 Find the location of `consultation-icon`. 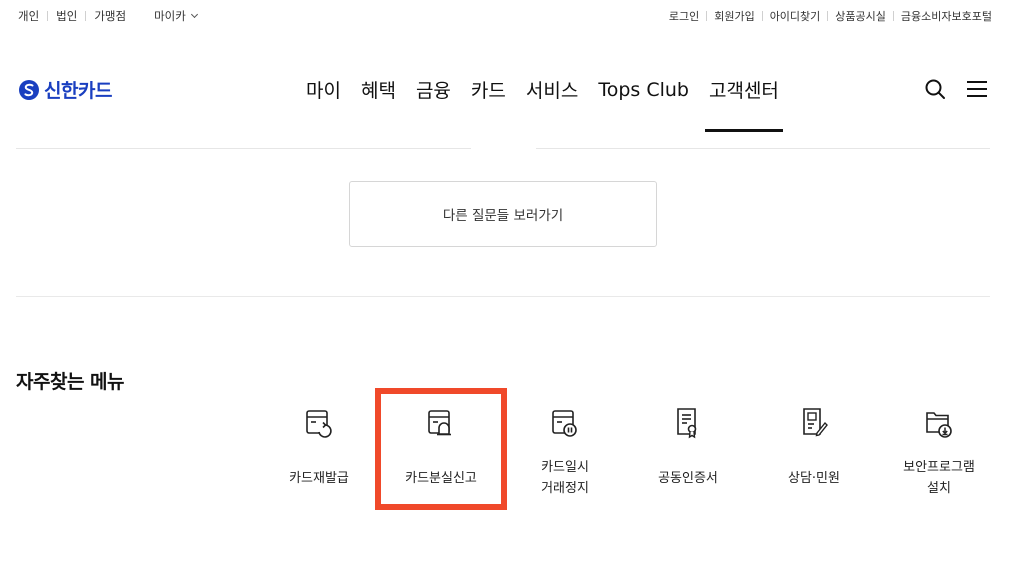

consultation-icon is located at coordinates (815, 422).